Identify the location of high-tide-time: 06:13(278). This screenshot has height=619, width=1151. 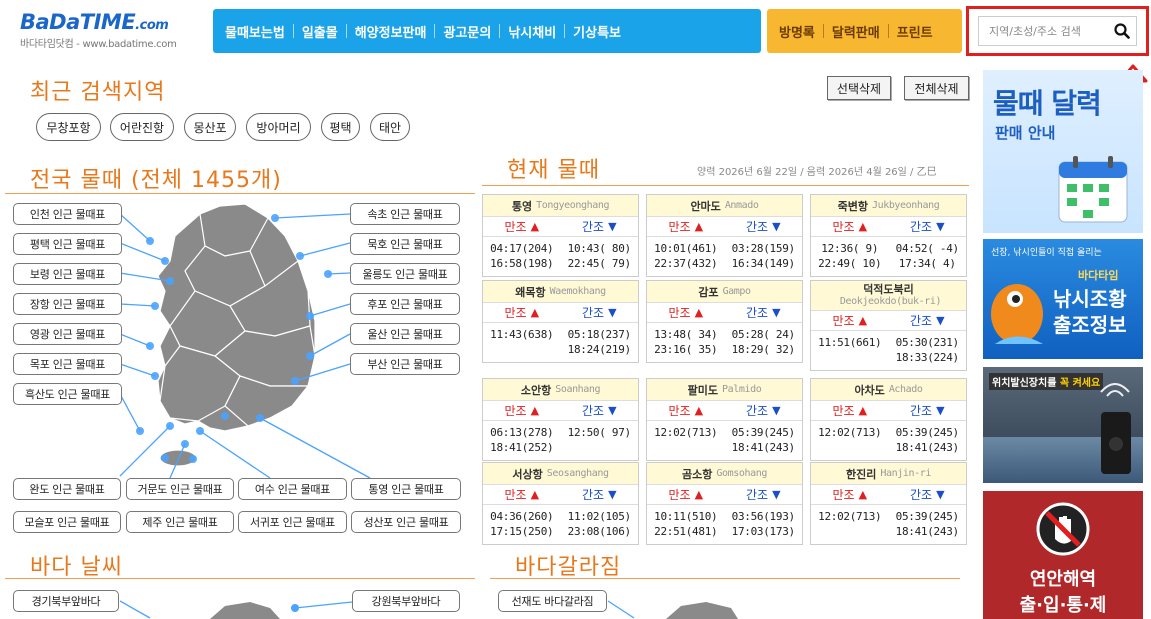
(522, 432).